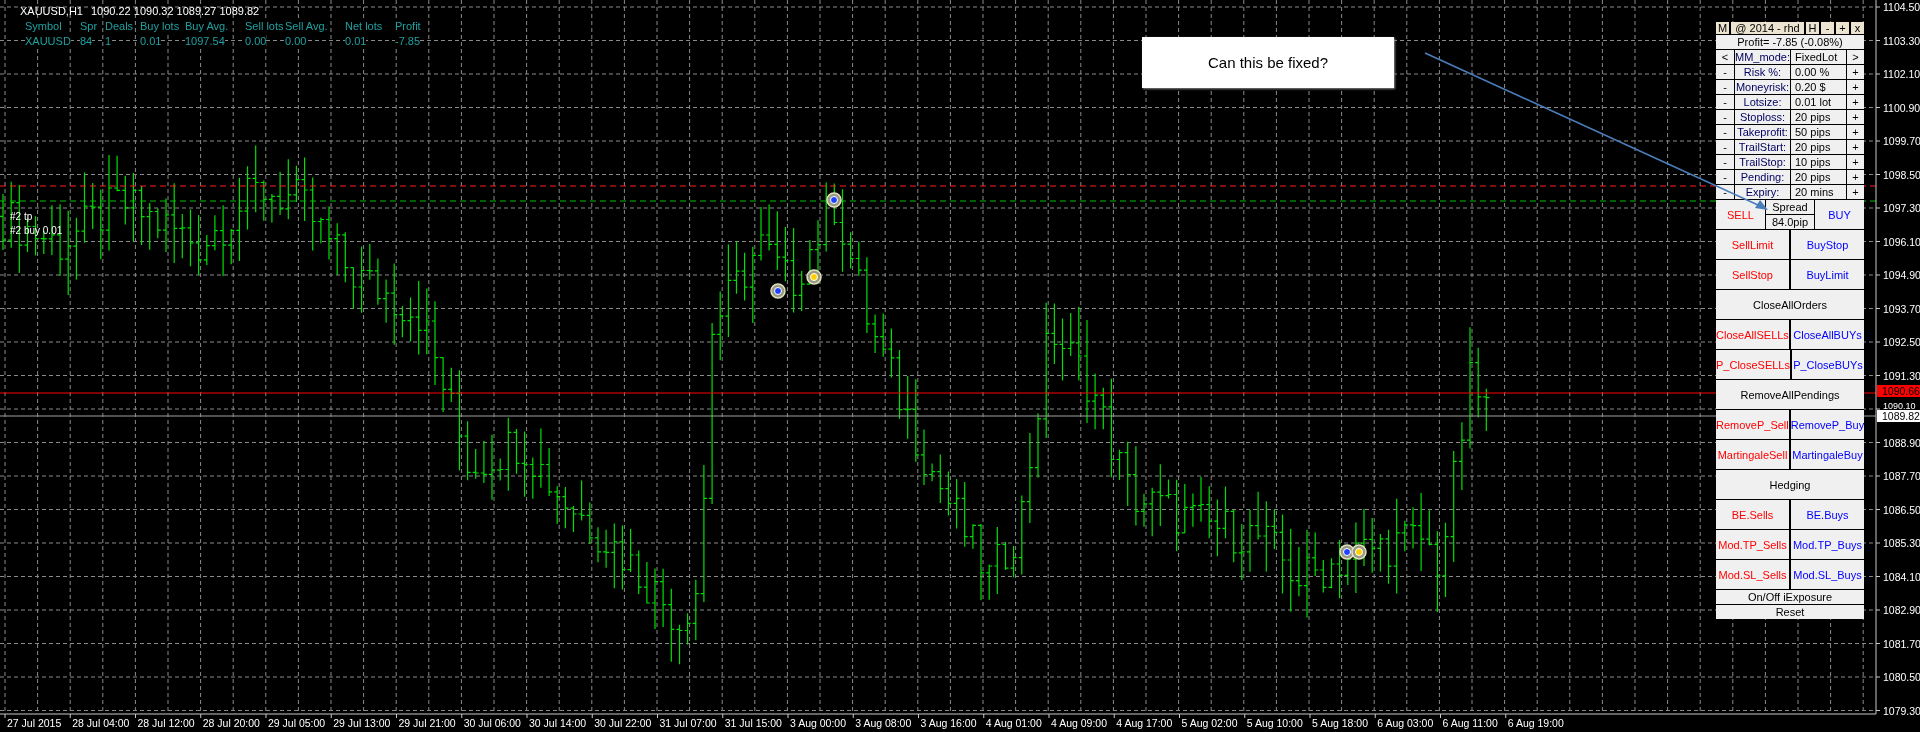  Describe the element at coordinates (1790, 304) in the screenshot. I see `panel-button: CloseAllOrders` at that location.